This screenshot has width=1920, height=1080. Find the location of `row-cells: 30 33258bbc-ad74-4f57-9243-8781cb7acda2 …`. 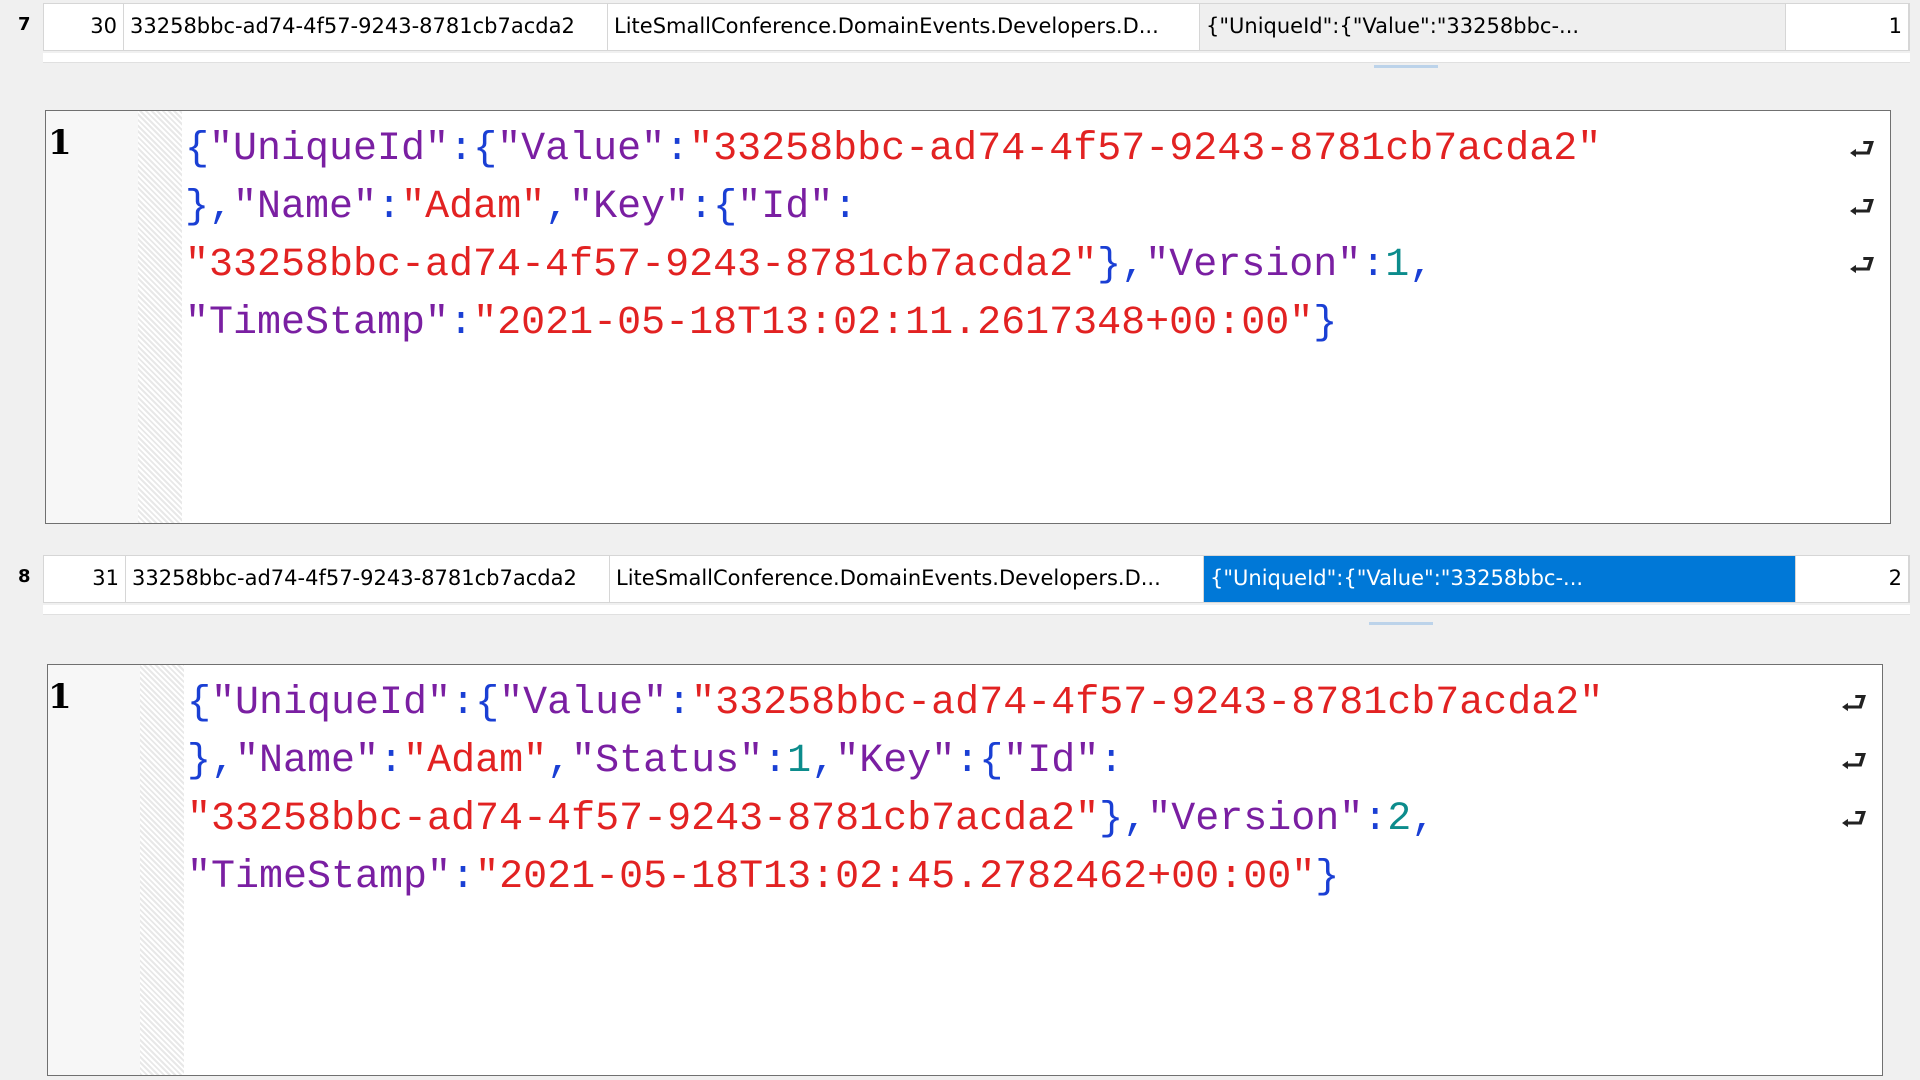

row-cells: 30 33258bbc-ad74-4f57-9243-8781cb7acda2 … is located at coordinates (976, 27).